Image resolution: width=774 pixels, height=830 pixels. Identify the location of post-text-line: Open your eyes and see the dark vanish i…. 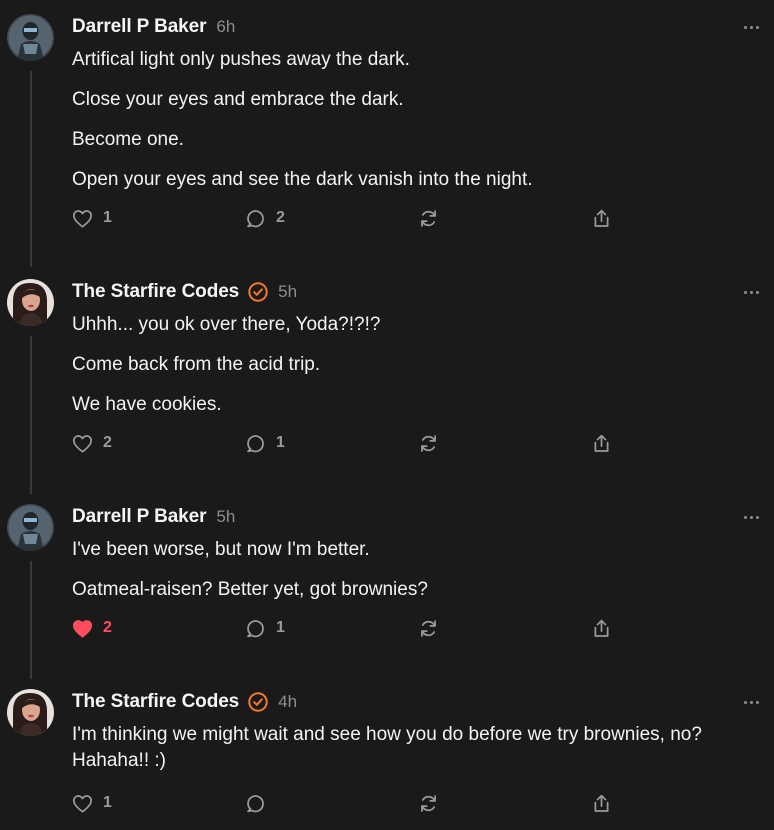
(302, 179).